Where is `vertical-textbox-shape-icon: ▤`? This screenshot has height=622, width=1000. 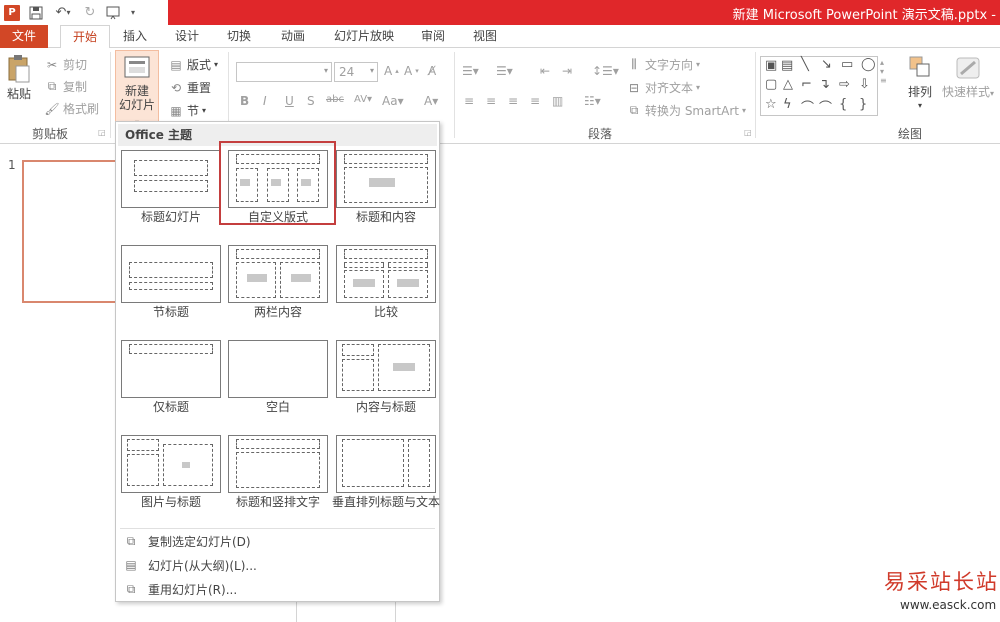
vertical-textbox-shape-icon: ▤ is located at coordinates (787, 65).